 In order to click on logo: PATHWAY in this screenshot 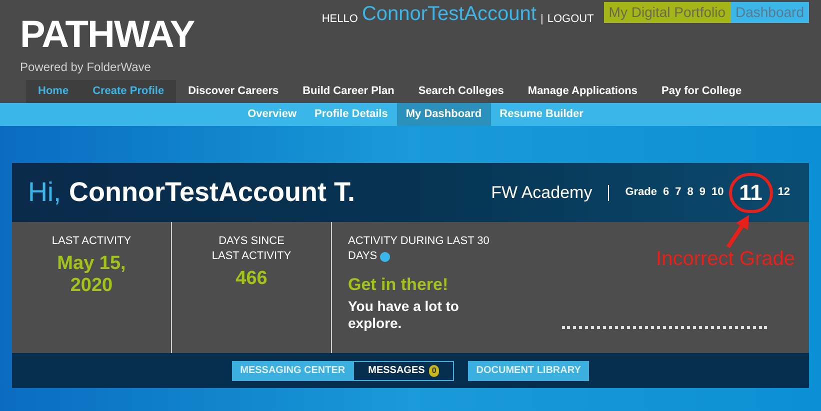, I will do `click(107, 35)`.